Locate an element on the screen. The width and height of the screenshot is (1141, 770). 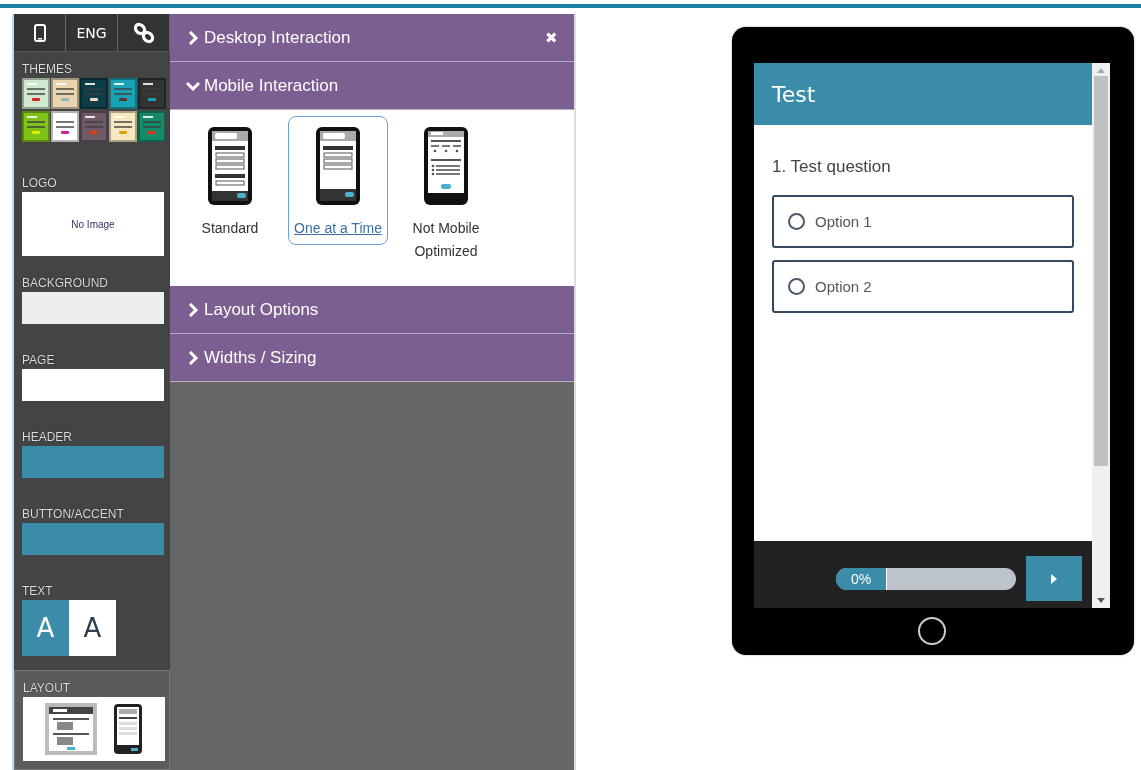
accordion-header: Layout Options is located at coordinates (372, 310).